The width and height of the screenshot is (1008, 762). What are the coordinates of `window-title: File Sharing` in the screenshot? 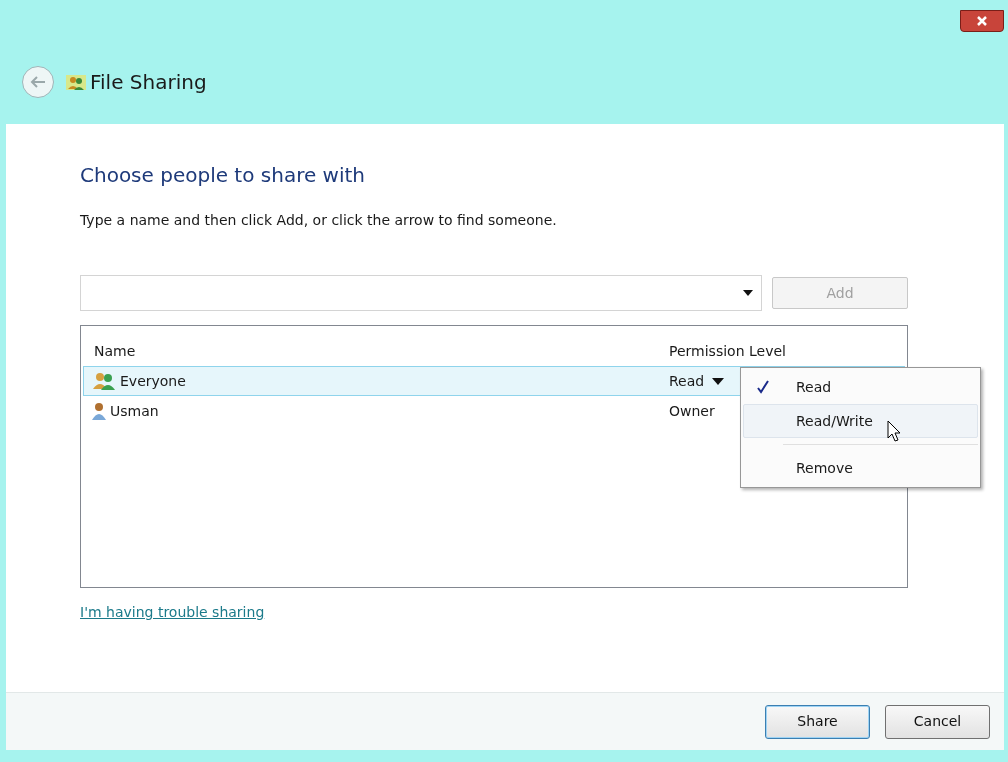 It's located at (148, 82).